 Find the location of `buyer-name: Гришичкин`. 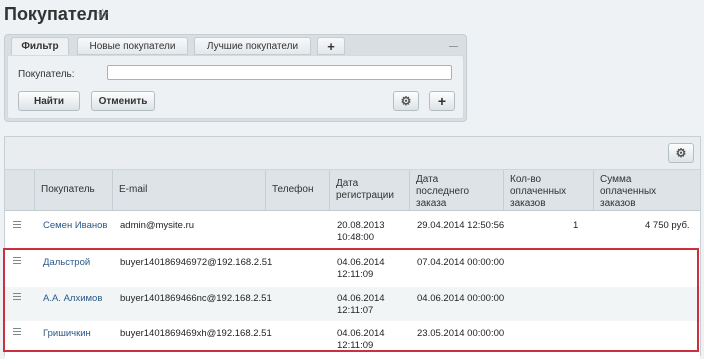

buyer-name: Гришичкин is located at coordinates (67, 334).